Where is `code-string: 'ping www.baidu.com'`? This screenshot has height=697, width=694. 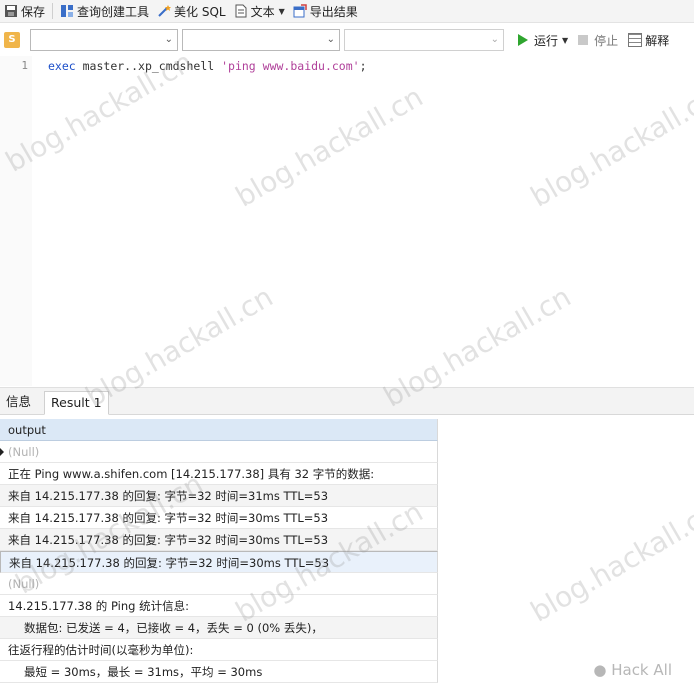 code-string: 'ping www.baidu.com' is located at coordinates (290, 66).